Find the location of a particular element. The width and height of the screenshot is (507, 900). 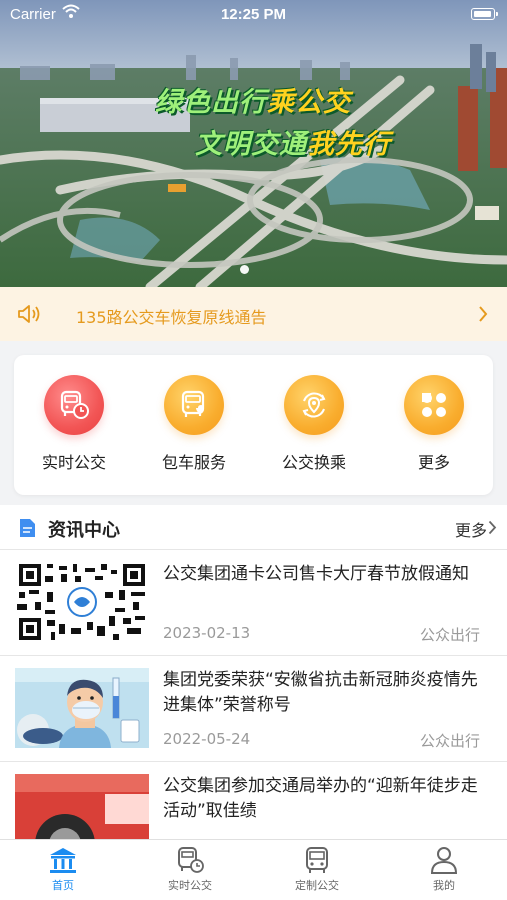

tab-label: 定制公交 is located at coordinates (317, 885).